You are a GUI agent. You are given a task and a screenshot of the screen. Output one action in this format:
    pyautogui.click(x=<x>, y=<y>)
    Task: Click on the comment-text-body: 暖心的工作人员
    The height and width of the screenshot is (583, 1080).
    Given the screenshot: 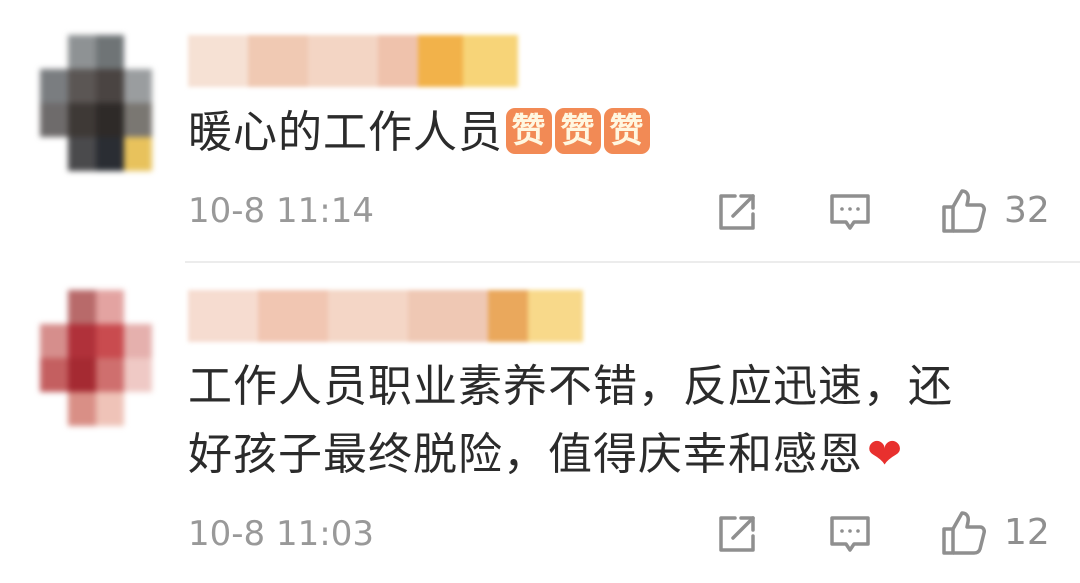 What is the action you would take?
    pyautogui.click(x=345, y=132)
    